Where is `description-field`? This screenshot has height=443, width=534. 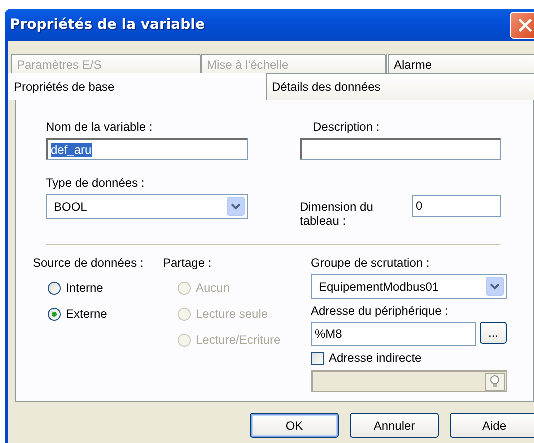 description-field is located at coordinates (400, 149).